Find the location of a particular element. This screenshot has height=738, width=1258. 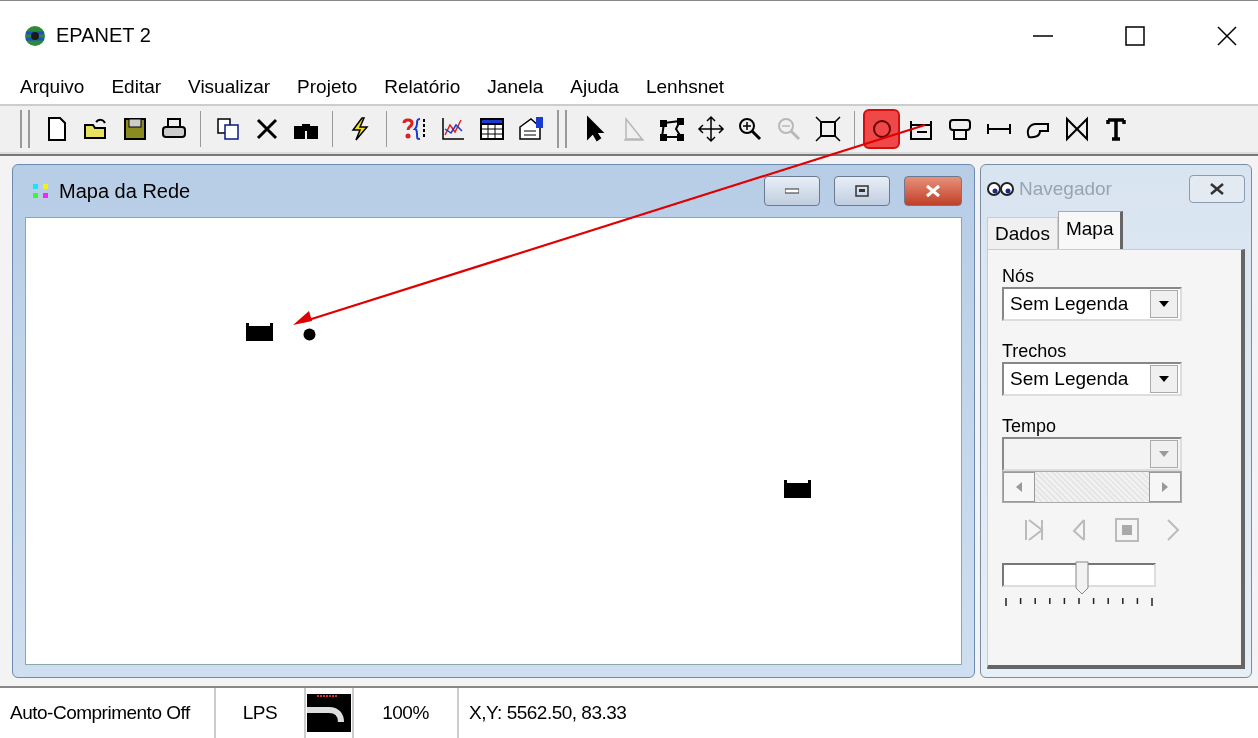

restore-button is located at coordinates (862, 191).